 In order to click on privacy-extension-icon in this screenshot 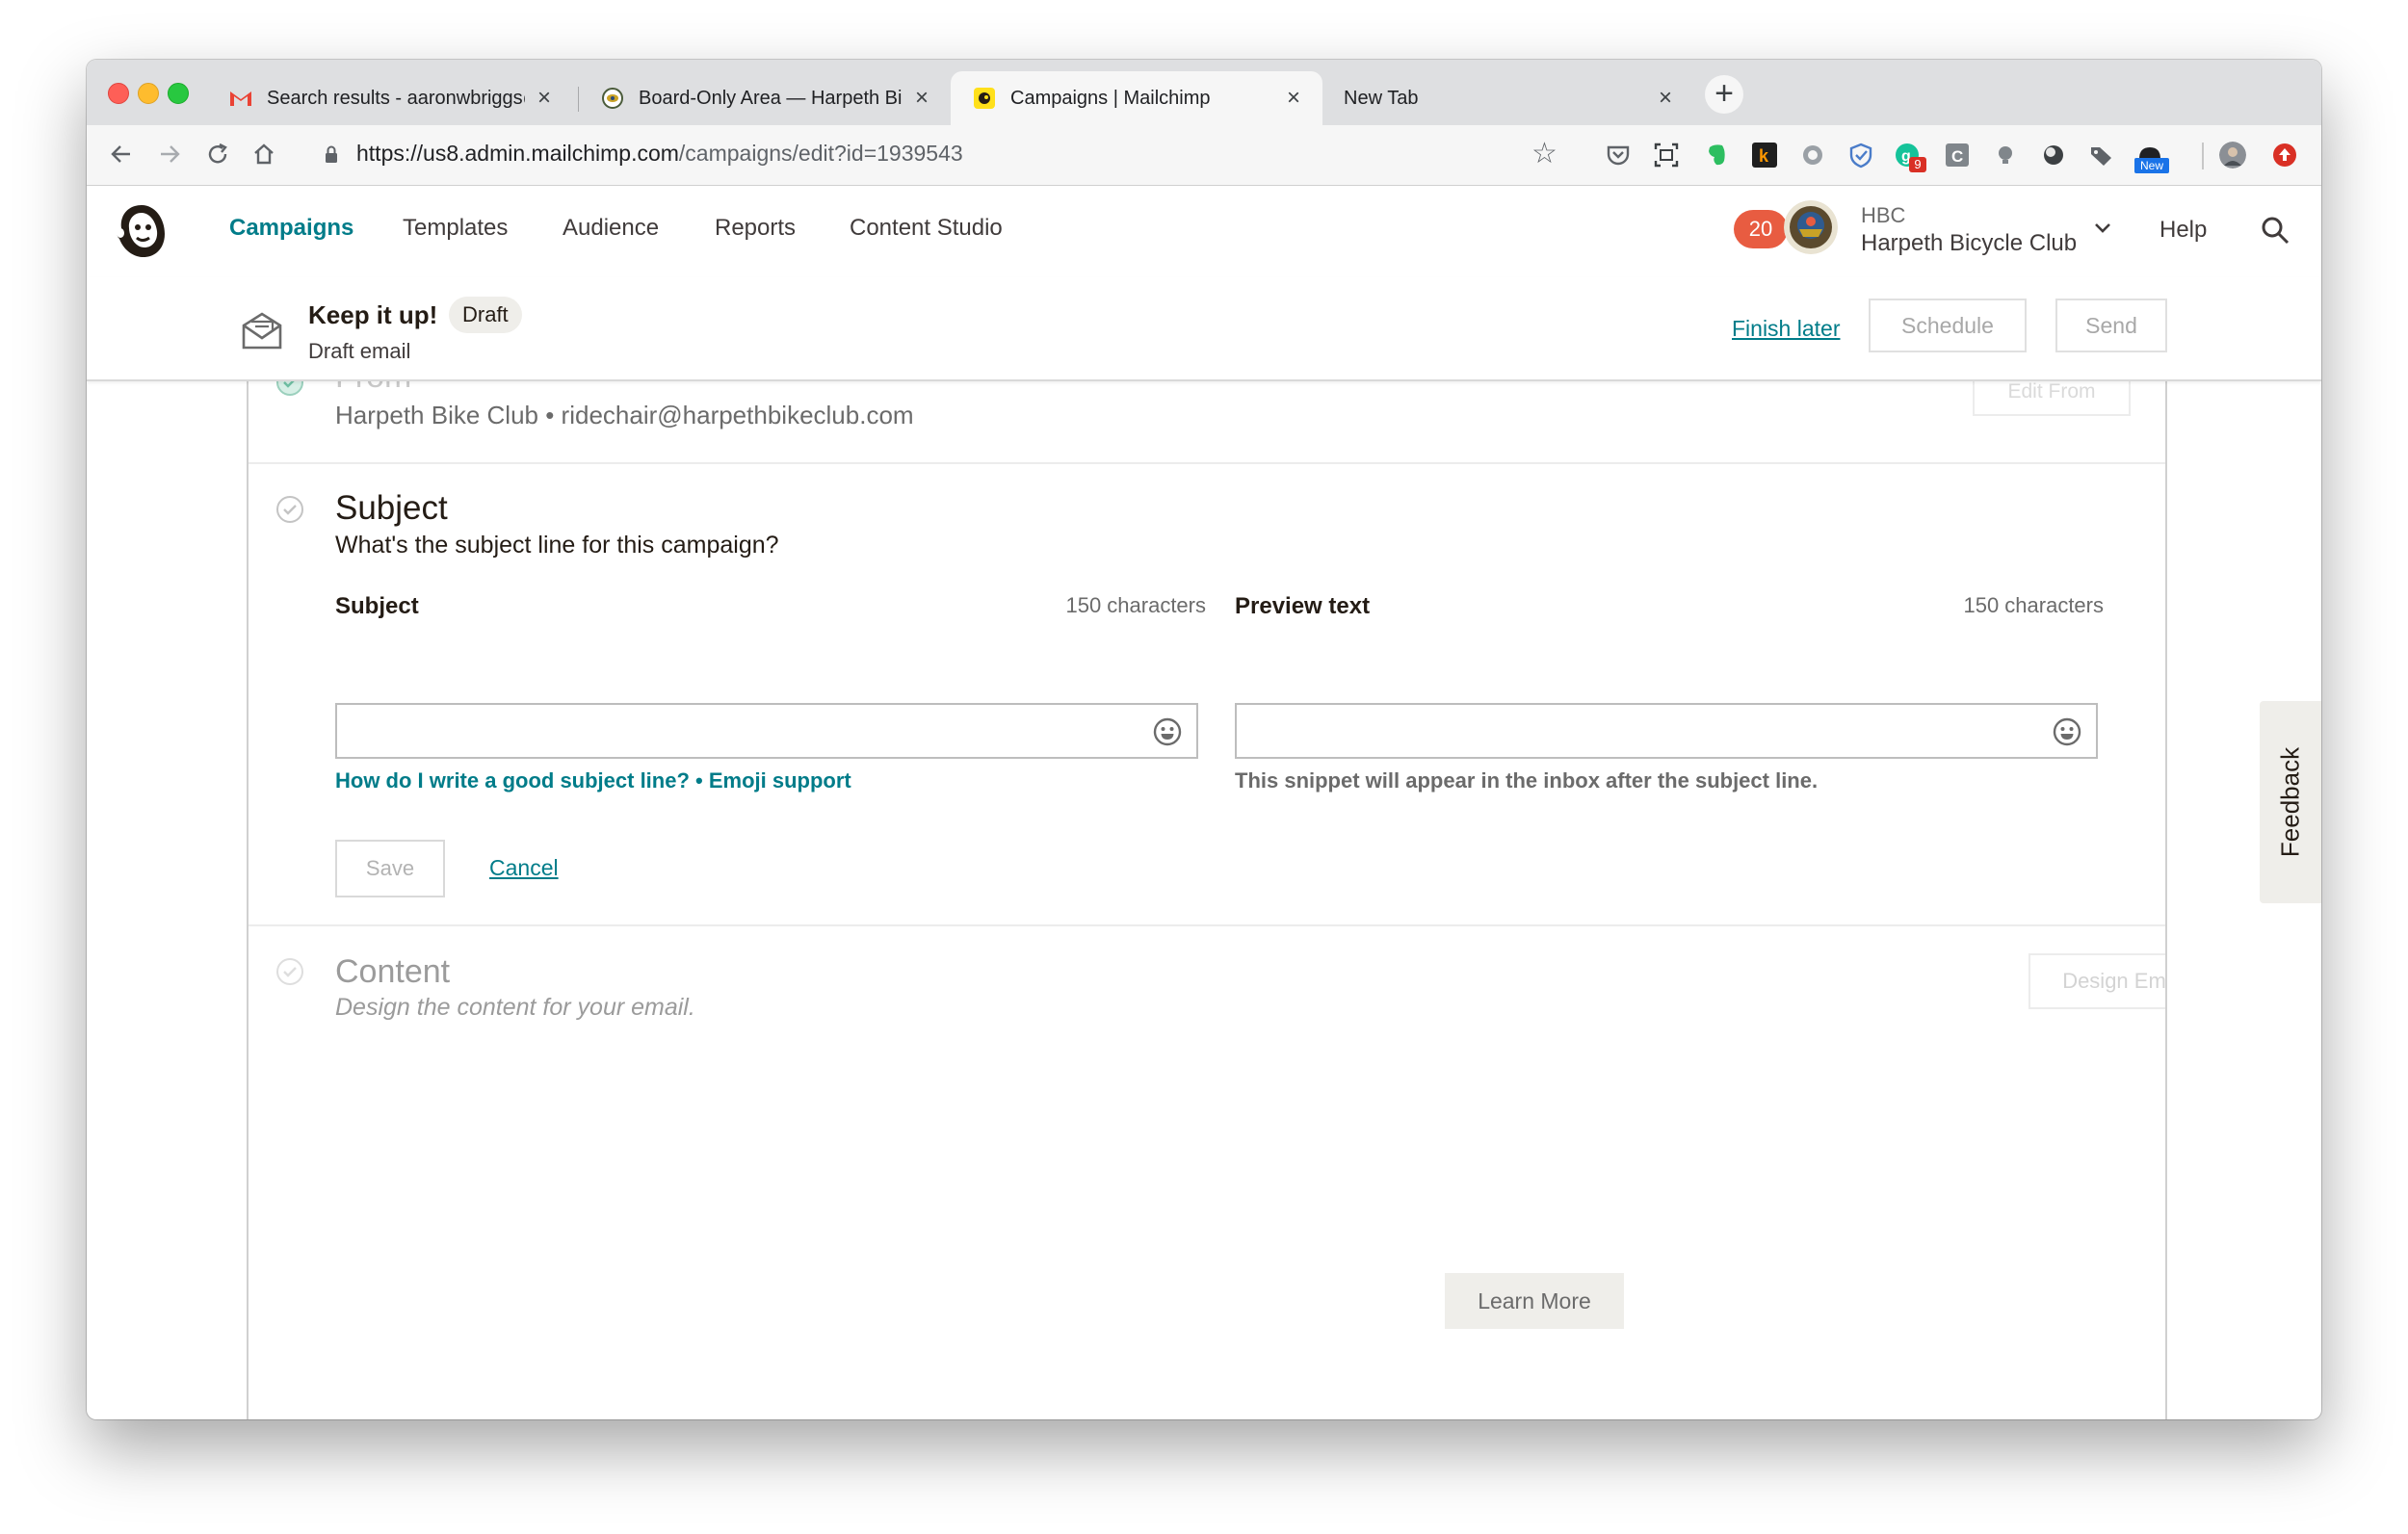, I will do `click(1812, 156)`.